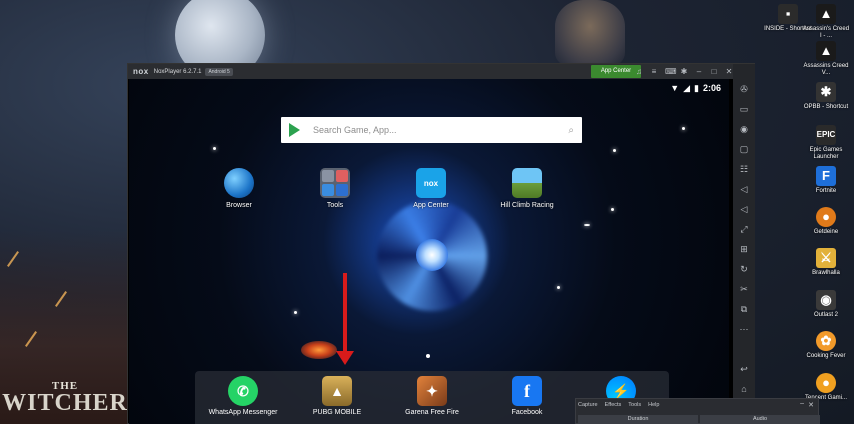 Image resolution: width=854 pixels, height=424 pixels. I want to click on app-tools: Tools, so click(335, 188).